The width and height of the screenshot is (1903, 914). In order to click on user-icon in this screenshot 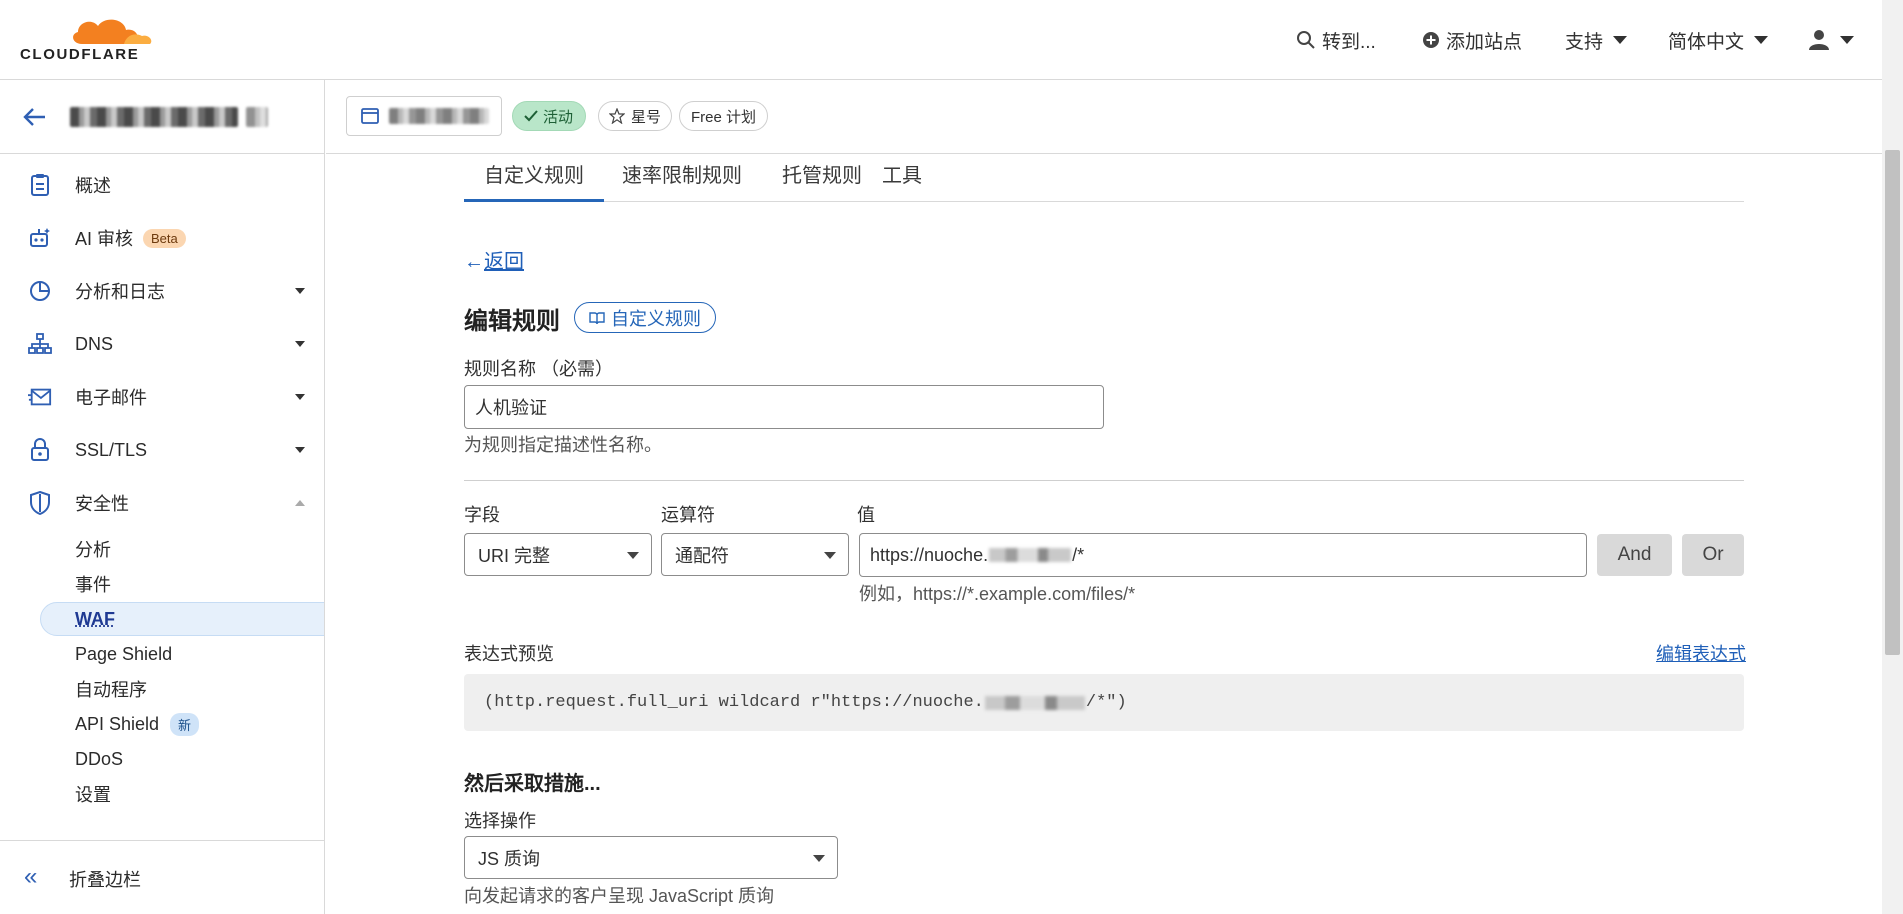, I will do `click(1819, 40)`.